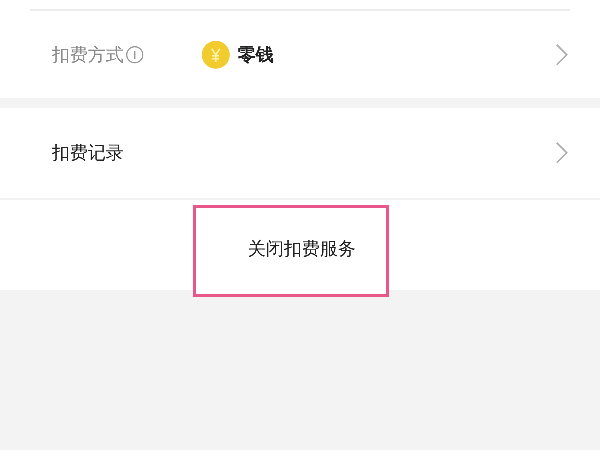 Image resolution: width=600 pixels, height=450 pixels. Describe the element at coordinates (256, 55) in the screenshot. I see `payment-method-value: 零钱` at that location.